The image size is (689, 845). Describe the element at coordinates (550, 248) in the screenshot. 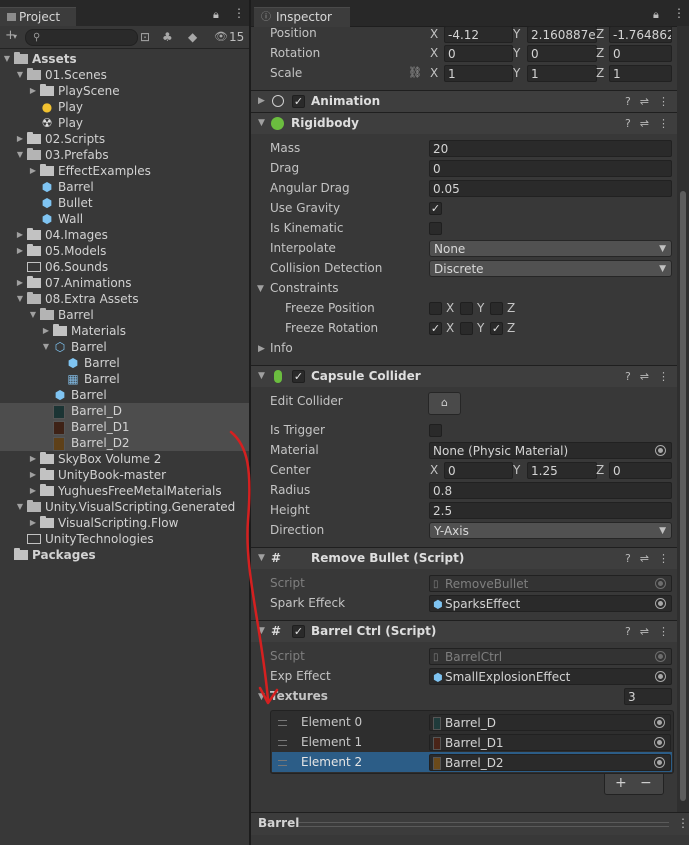

I see `interpolate-dropdown: None ▼` at that location.